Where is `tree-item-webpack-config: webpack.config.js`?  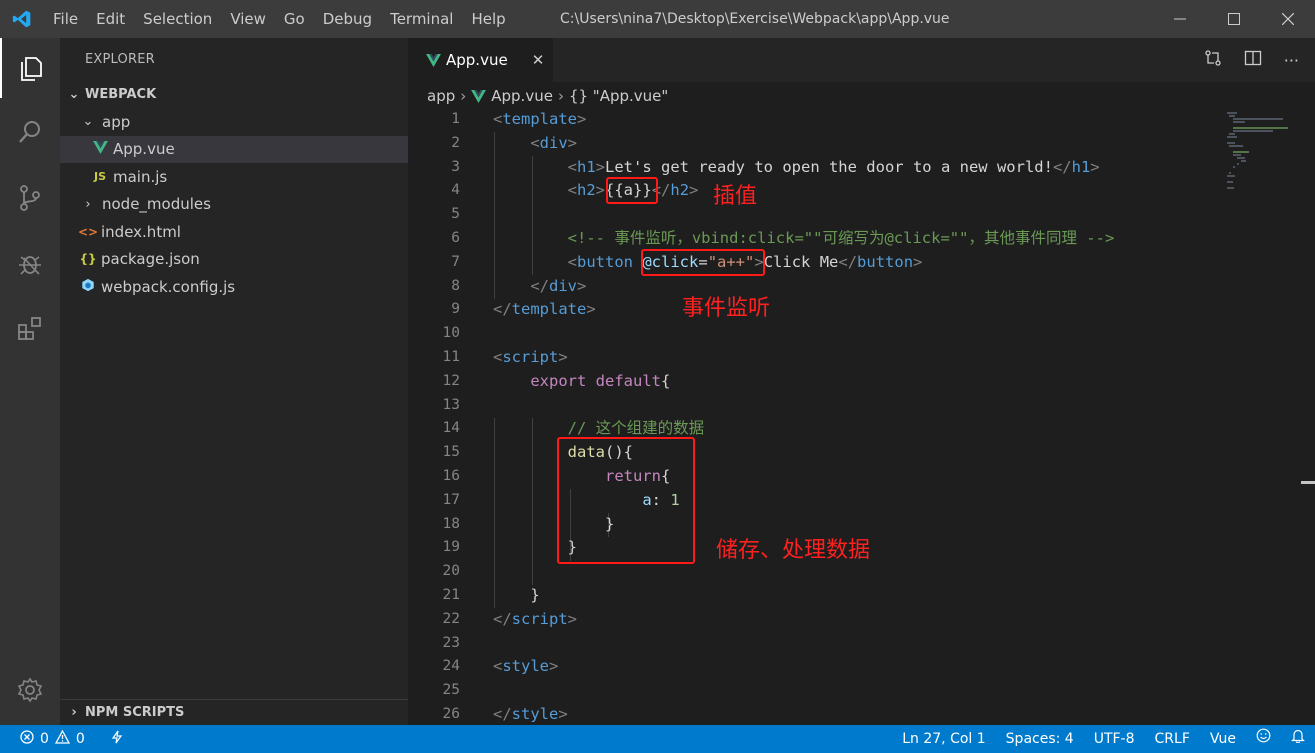 tree-item-webpack-config: webpack.config.js is located at coordinates (234, 287).